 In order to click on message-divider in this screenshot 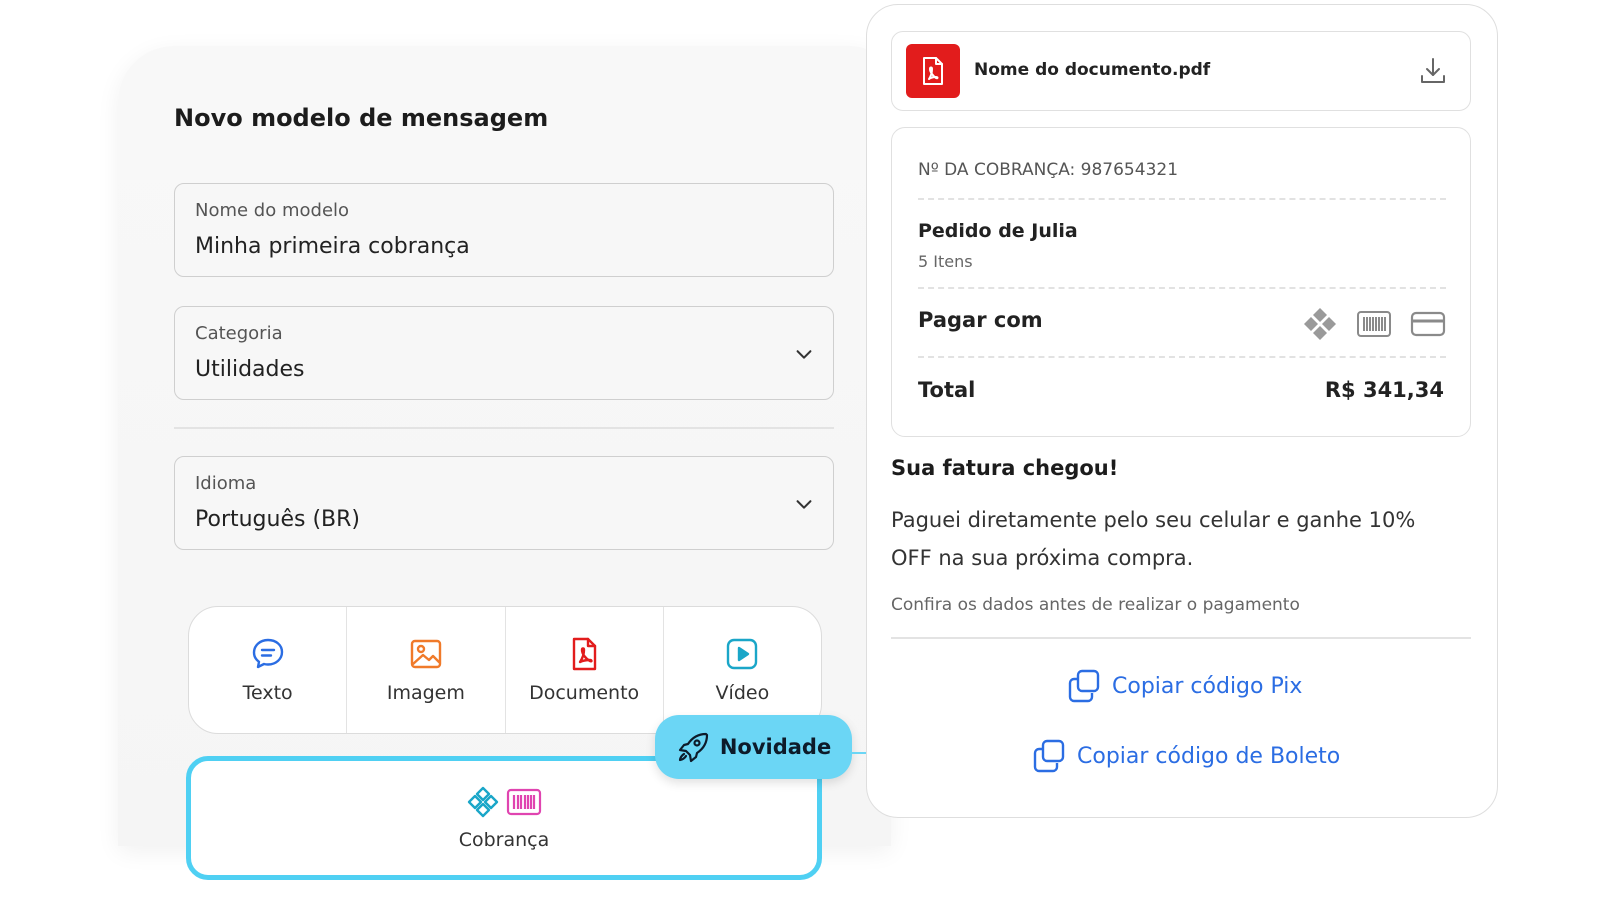, I will do `click(1181, 638)`.